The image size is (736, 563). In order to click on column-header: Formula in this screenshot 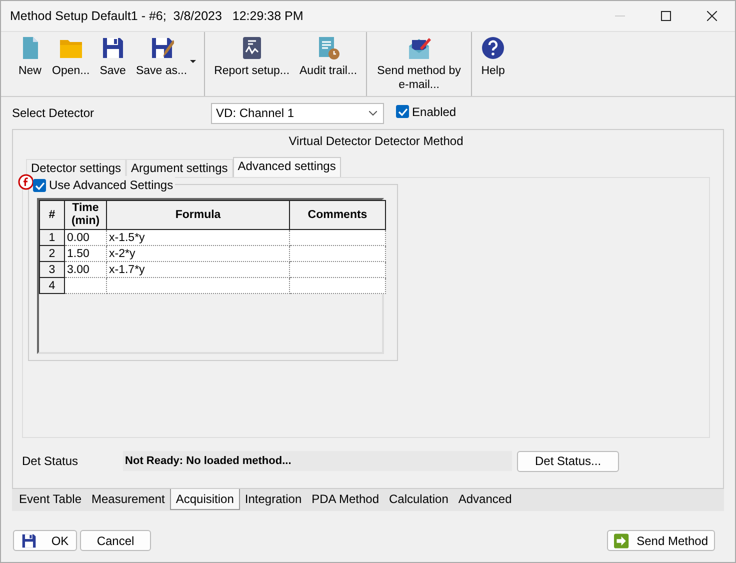, I will do `click(198, 215)`.